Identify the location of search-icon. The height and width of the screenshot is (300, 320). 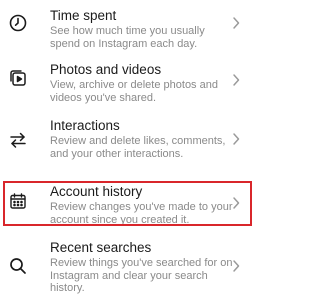
(18, 266).